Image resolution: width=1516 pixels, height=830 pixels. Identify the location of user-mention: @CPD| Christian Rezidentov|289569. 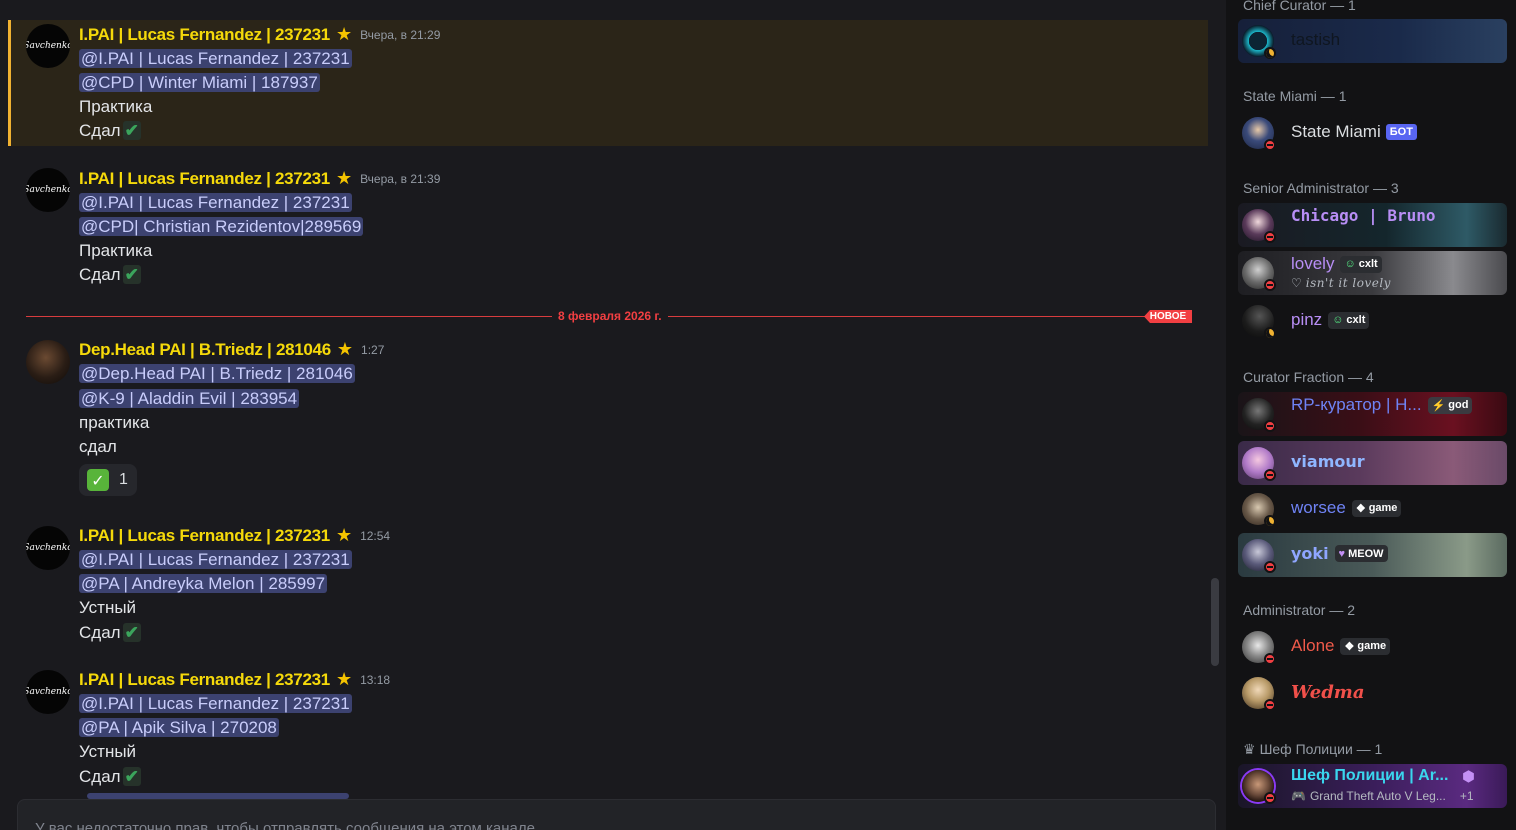
(221, 226).